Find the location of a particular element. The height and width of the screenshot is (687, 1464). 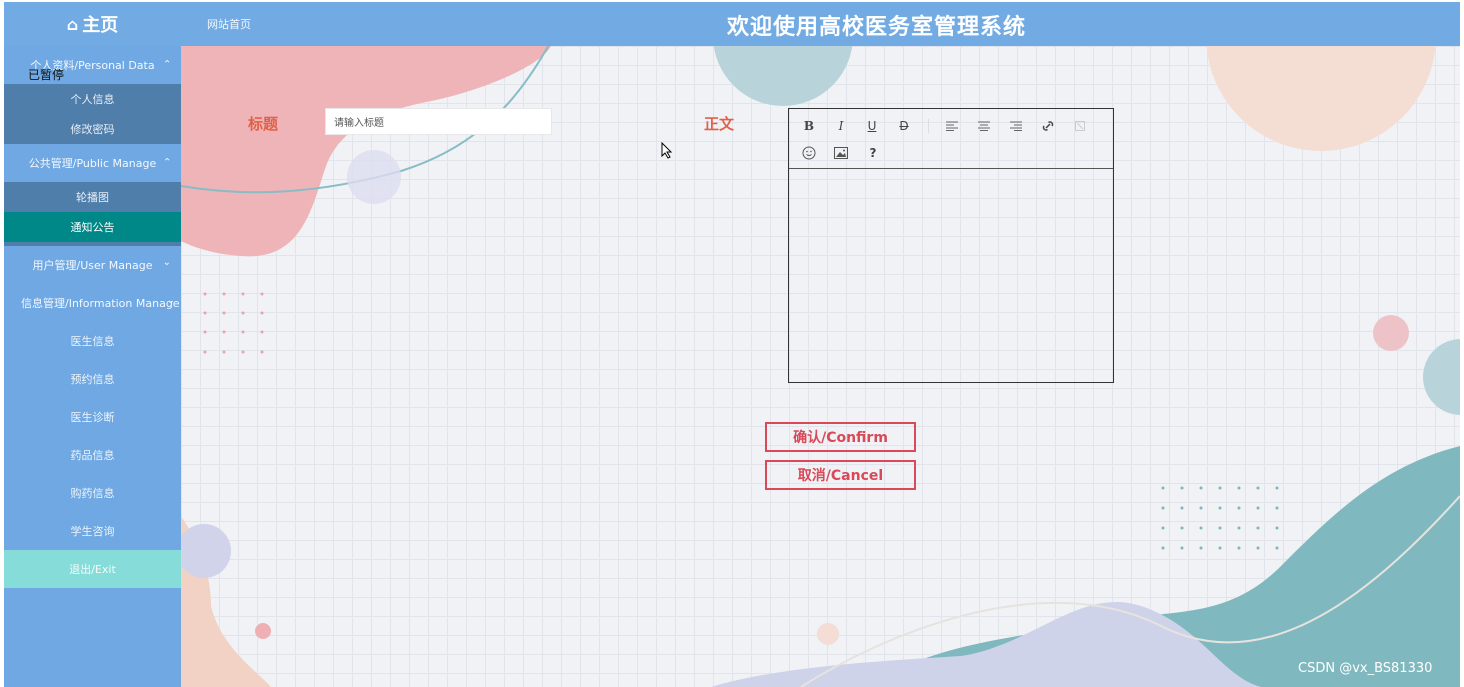

exit-button: 退出/Exit is located at coordinates (92, 569).